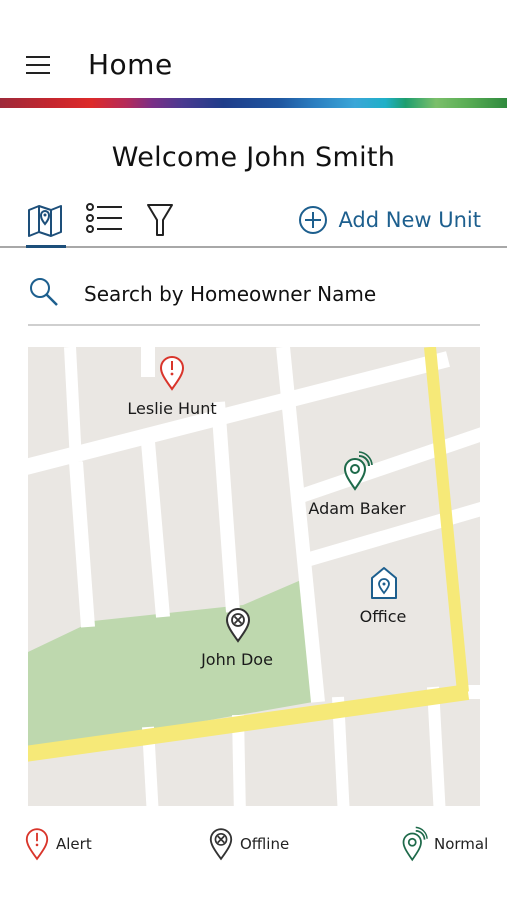 Image resolution: width=507 pixels, height=900 pixels. I want to click on legend-alert-label: Alert, so click(74, 844).